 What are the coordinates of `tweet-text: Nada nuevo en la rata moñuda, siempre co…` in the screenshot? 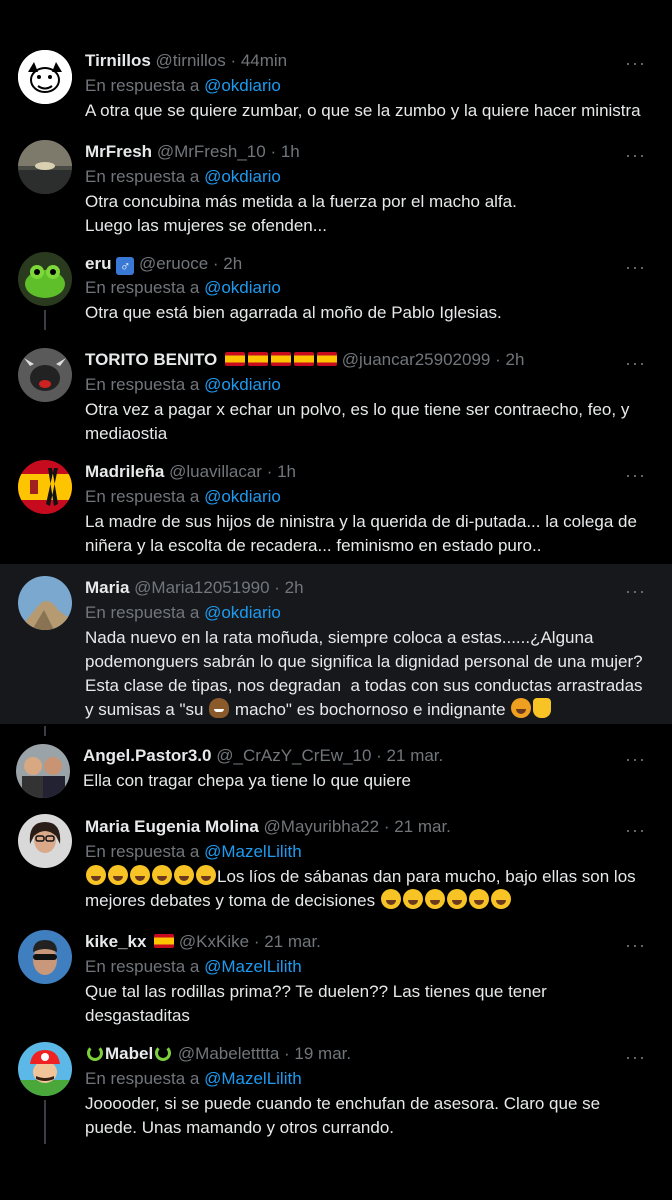 It's located at (370, 674).